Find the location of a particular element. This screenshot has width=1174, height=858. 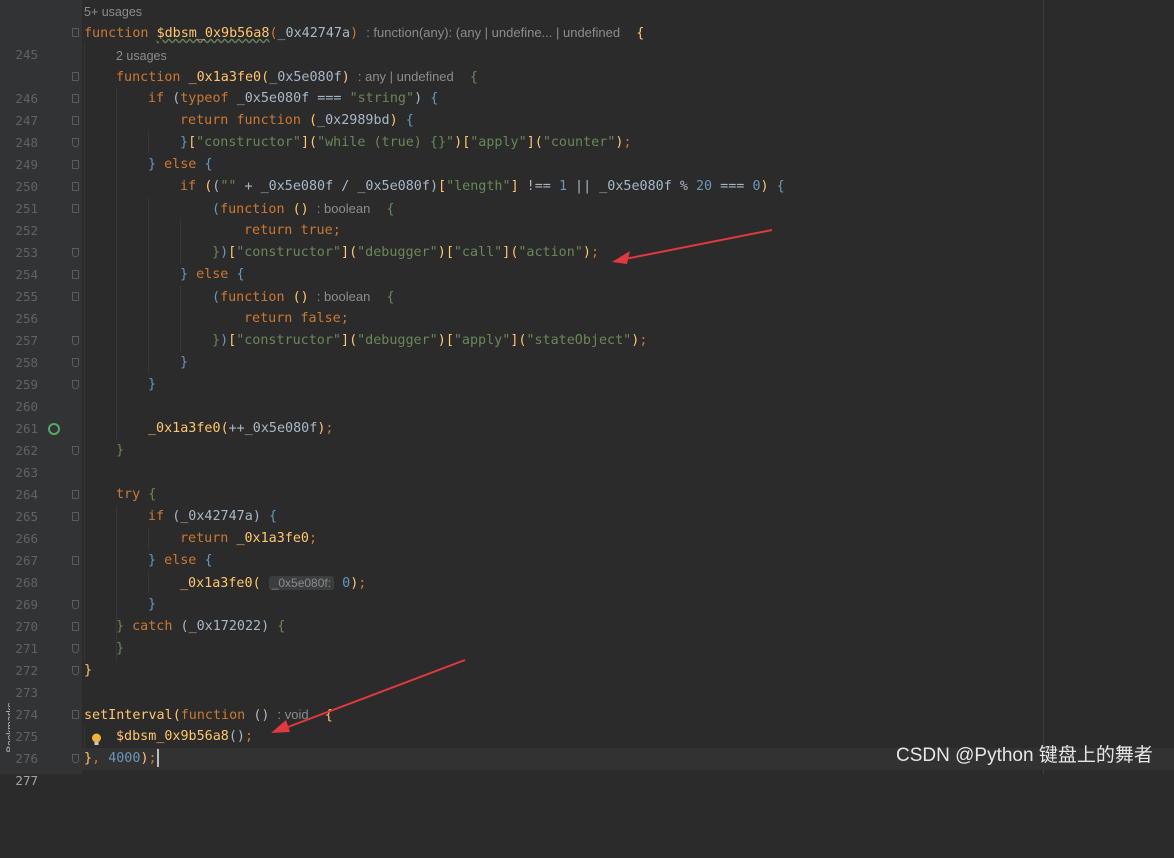

arrow-annotation-debugger-call is located at coordinates (692, 246).